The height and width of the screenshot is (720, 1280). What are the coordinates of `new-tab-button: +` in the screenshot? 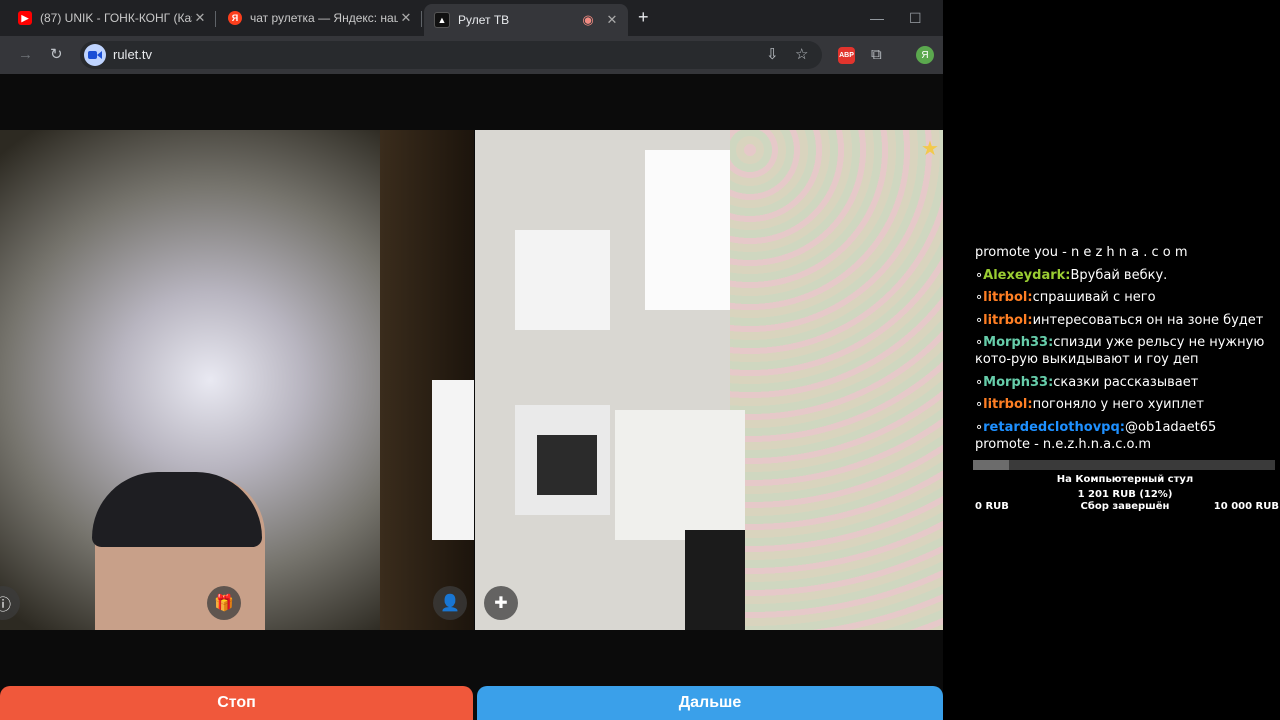 It's located at (643, 17).